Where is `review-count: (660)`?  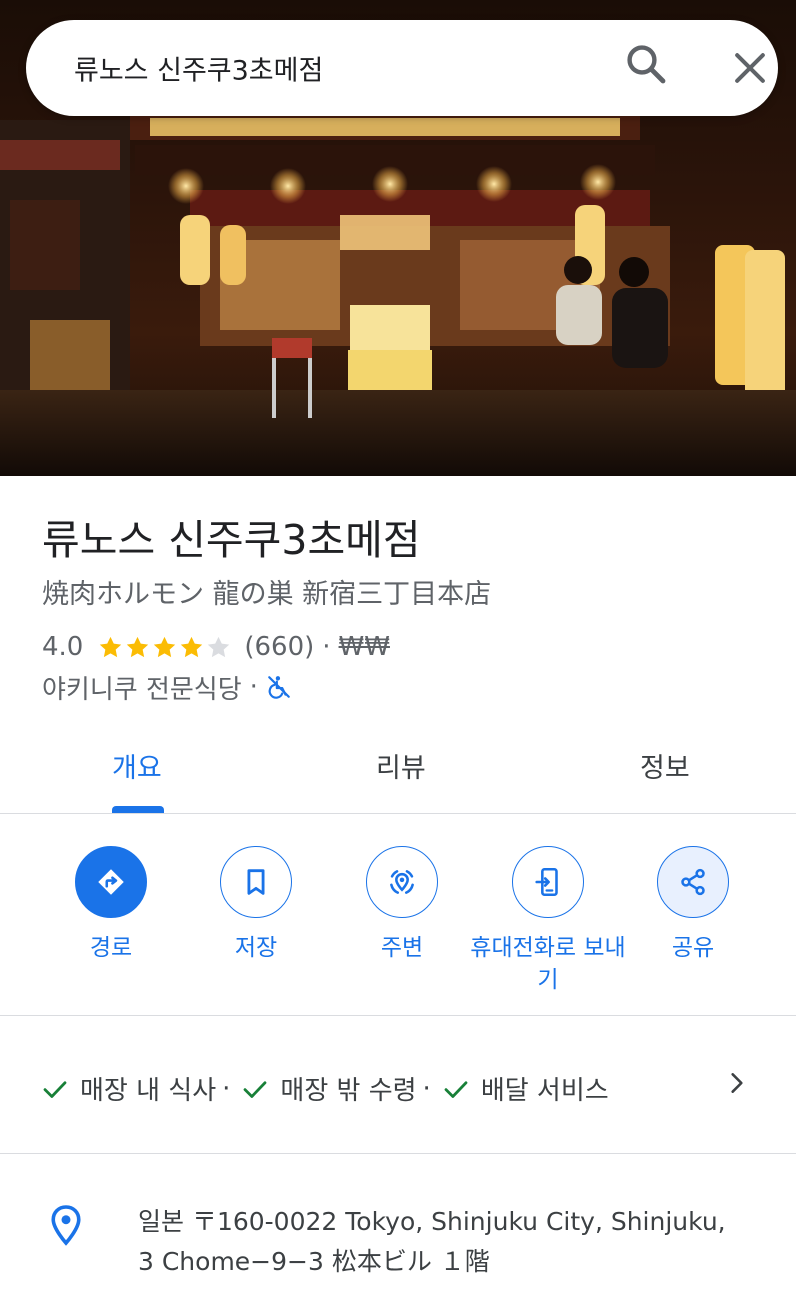
review-count: (660) is located at coordinates (279, 647).